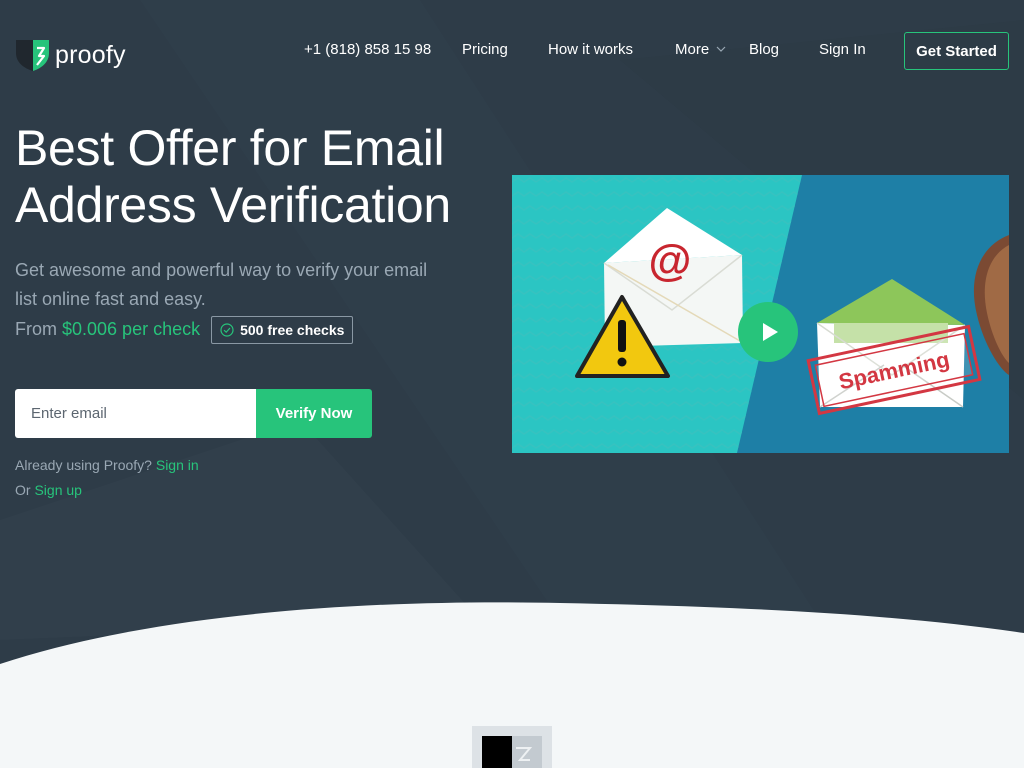 This screenshot has height=768, width=1024. I want to click on price-value: $0.006 per check, so click(131, 329).